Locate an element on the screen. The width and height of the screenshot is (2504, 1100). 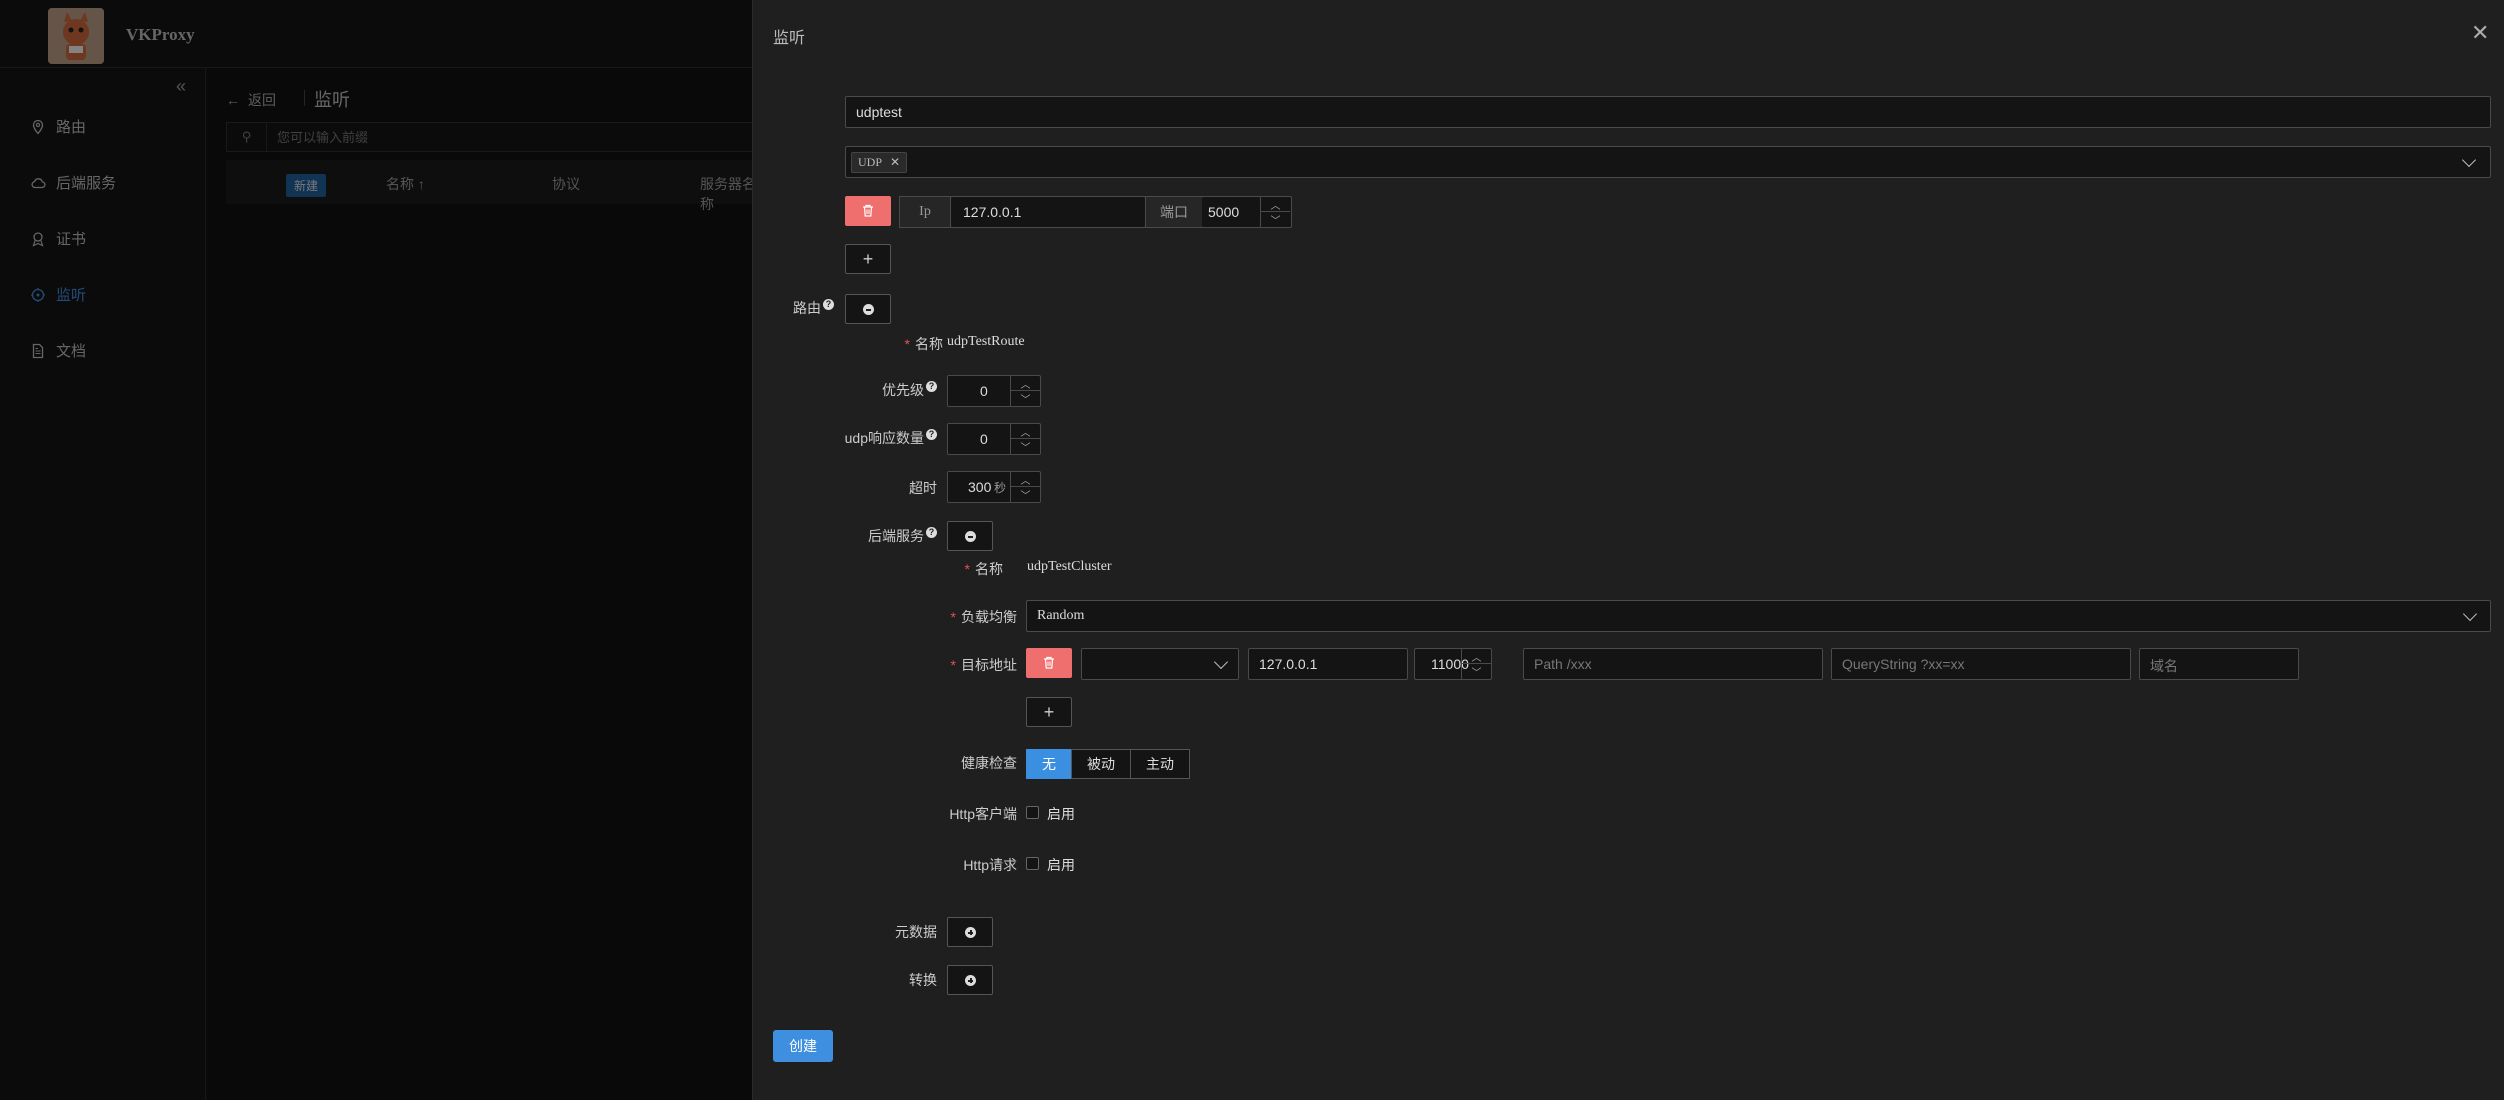
port-stepper: ︿ ﹀ is located at coordinates (1275, 212).